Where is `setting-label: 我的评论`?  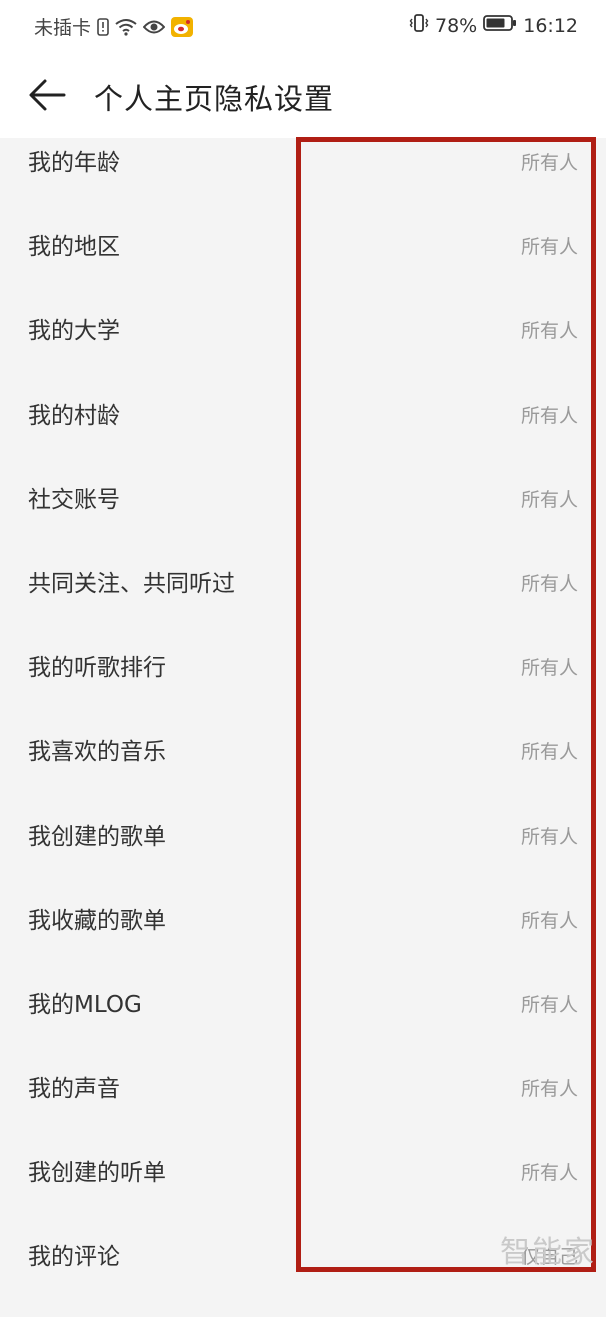 setting-label: 我的评论 is located at coordinates (74, 1257).